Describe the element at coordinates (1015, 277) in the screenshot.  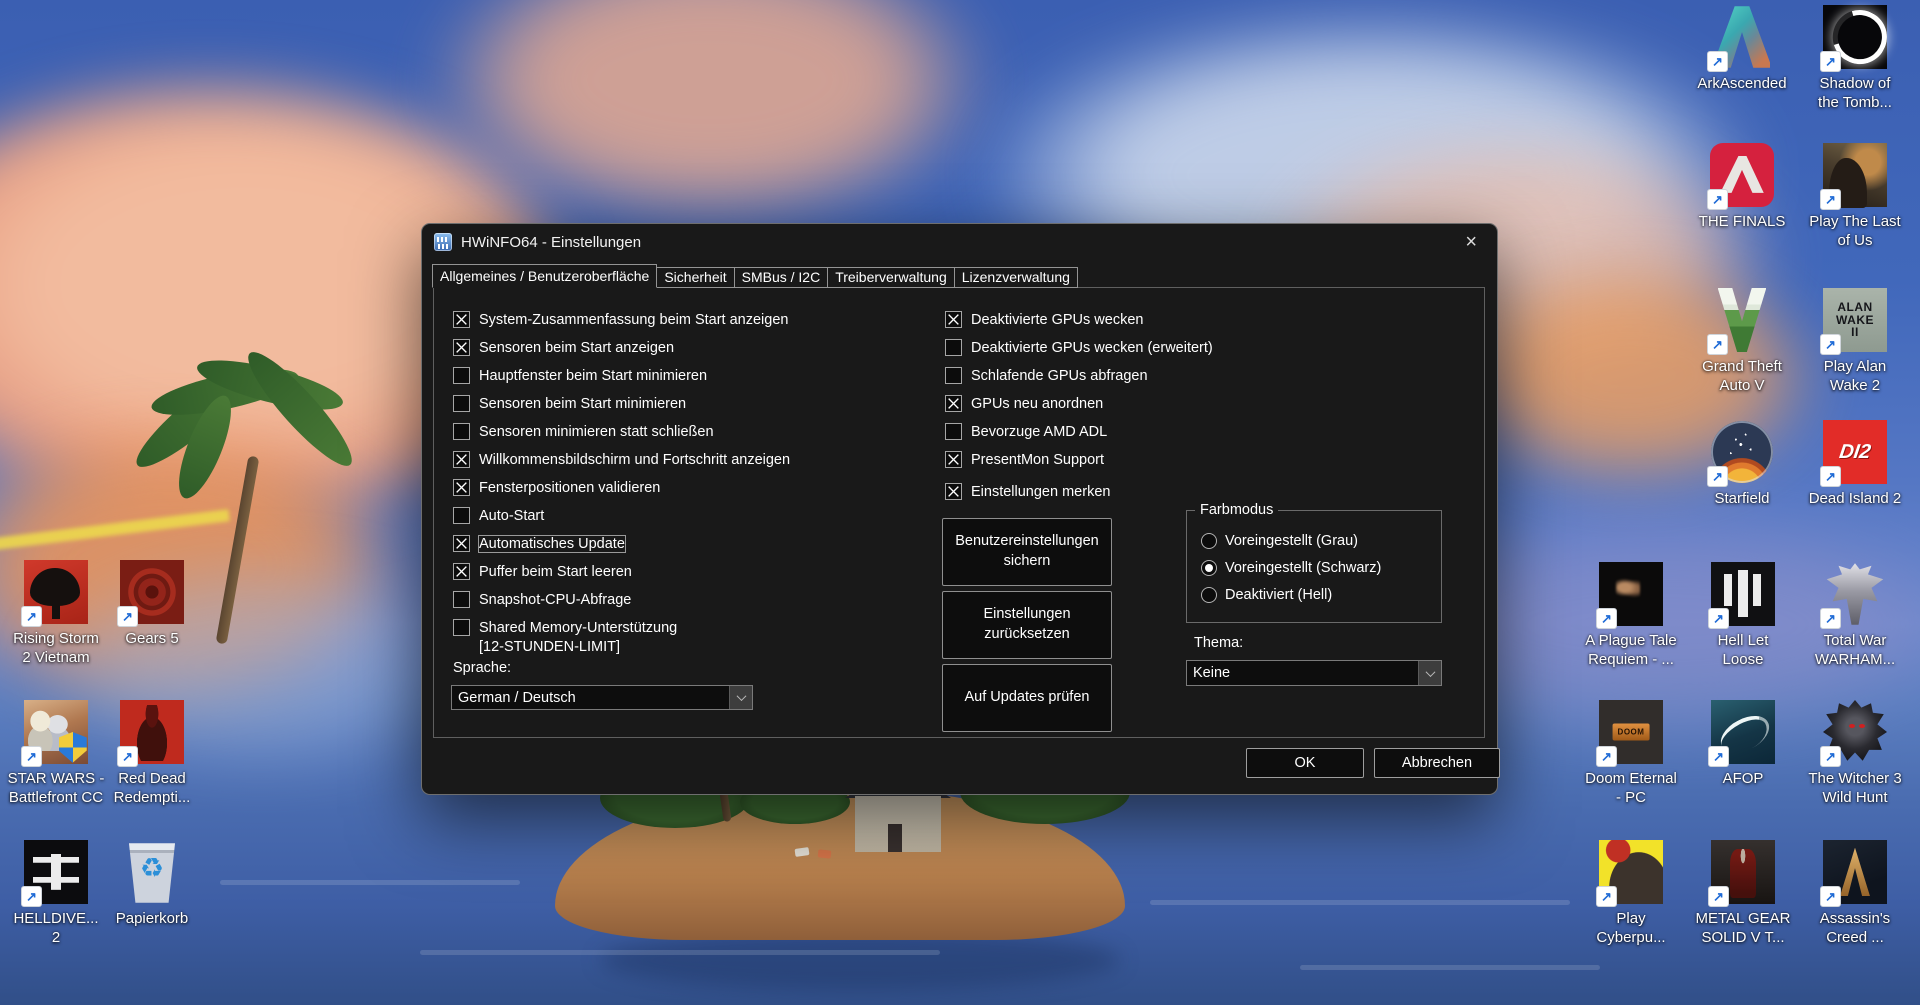
I see `tab-lizenzverwaltung: Lizenzverwaltung` at that location.